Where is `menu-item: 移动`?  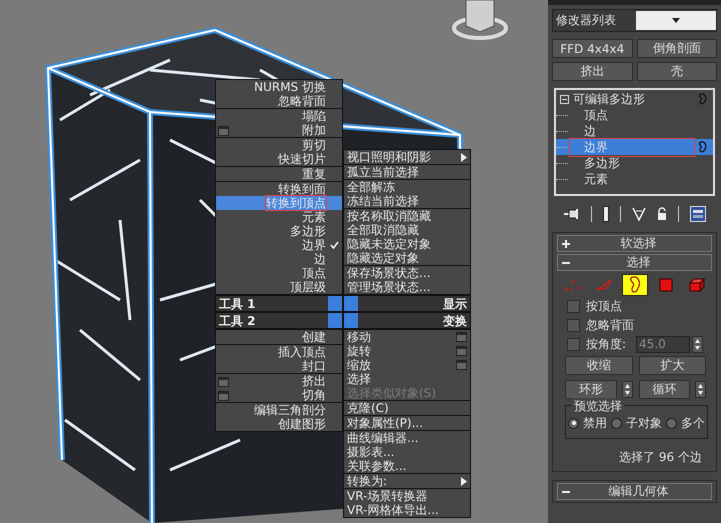 menu-item: 移动 is located at coordinates (407, 337).